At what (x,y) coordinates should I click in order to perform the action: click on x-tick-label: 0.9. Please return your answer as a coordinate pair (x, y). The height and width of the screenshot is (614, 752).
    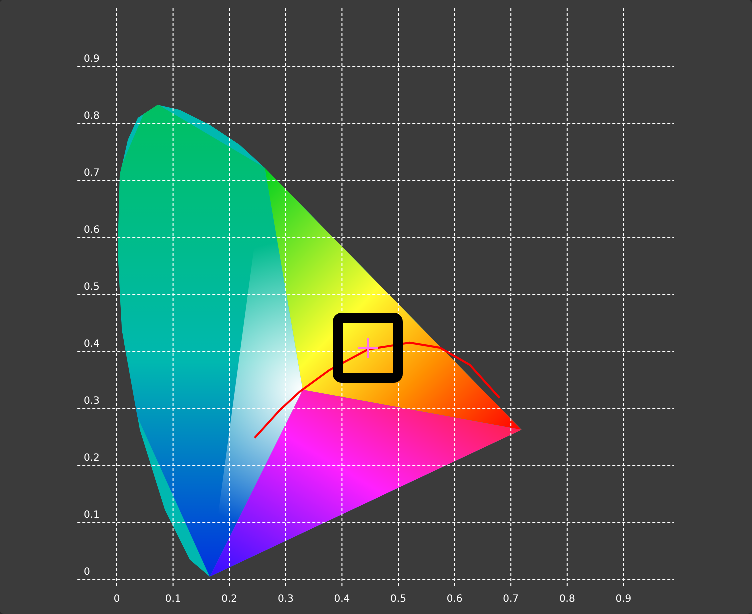
    Looking at the image, I should click on (624, 599).